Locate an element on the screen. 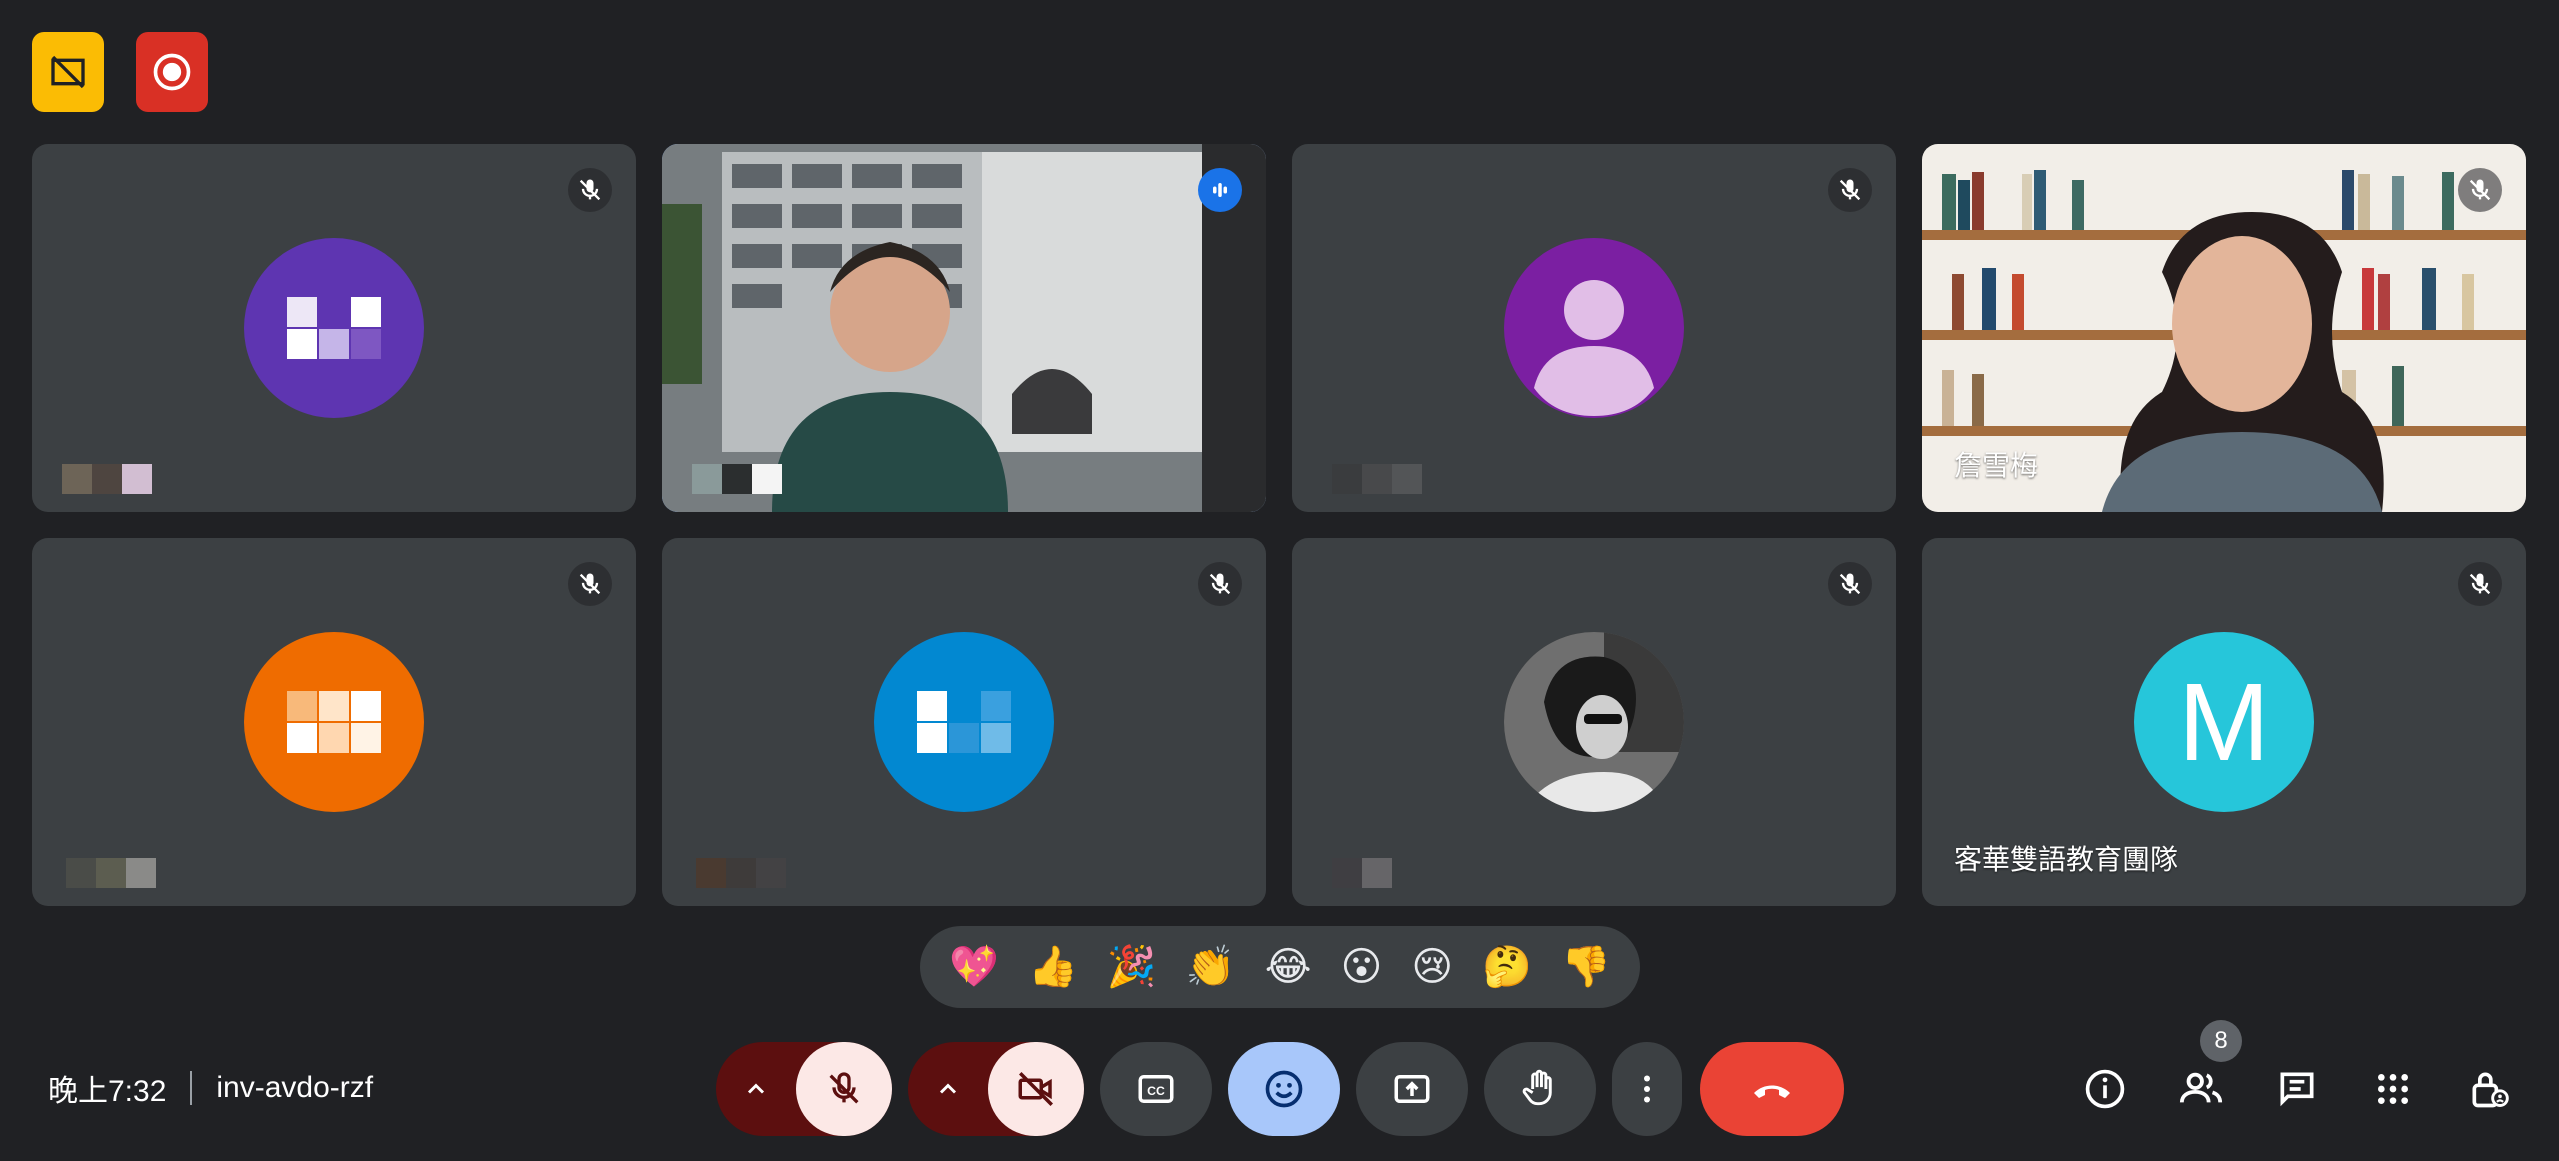  participant-name: 客華雙語教育團隊 is located at coordinates (2066, 859).